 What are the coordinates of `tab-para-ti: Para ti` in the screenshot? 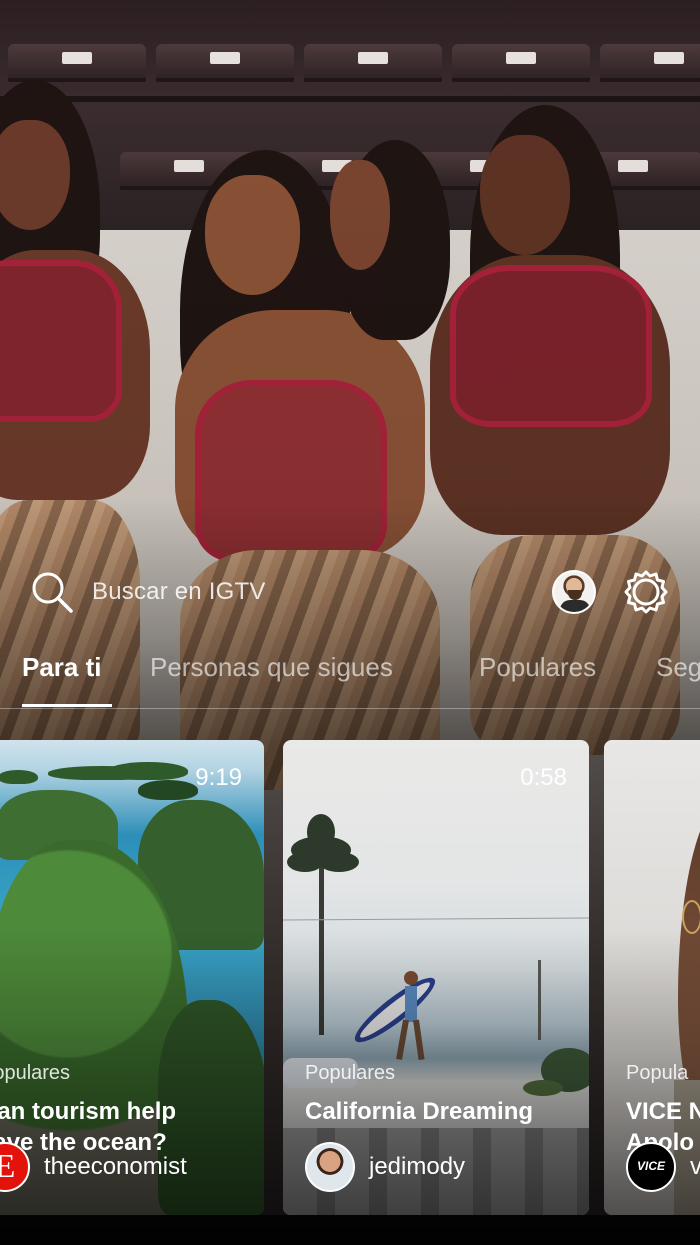 It's located at (62, 667).